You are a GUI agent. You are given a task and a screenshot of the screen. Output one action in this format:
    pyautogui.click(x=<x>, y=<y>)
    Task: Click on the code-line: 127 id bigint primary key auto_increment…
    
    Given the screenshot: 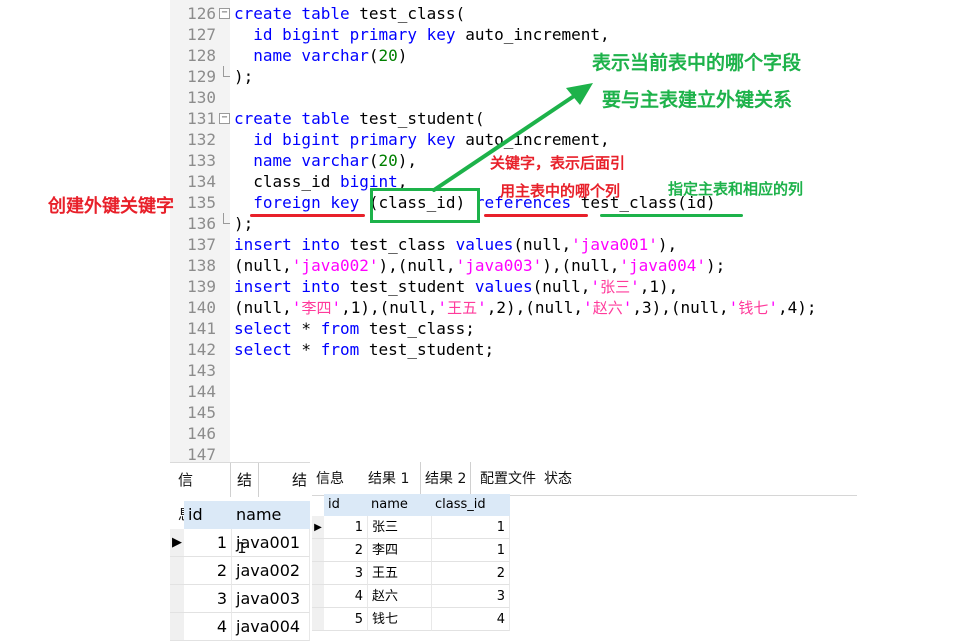 What is the action you would take?
    pyautogui.click(x=565, y=34)
    